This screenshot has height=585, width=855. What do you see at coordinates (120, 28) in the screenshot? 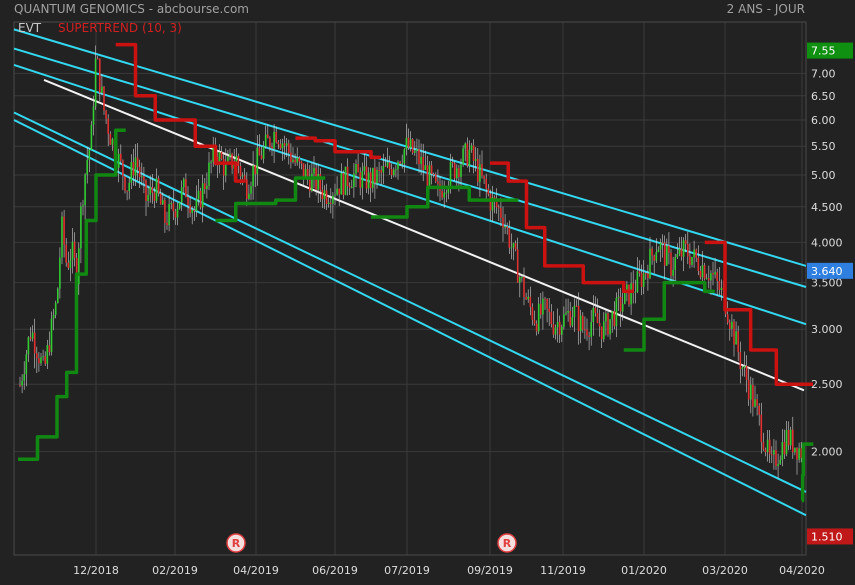
I see `legend-indicator: SUPERTREND (10, 3)` at bounding box center [120, 28].